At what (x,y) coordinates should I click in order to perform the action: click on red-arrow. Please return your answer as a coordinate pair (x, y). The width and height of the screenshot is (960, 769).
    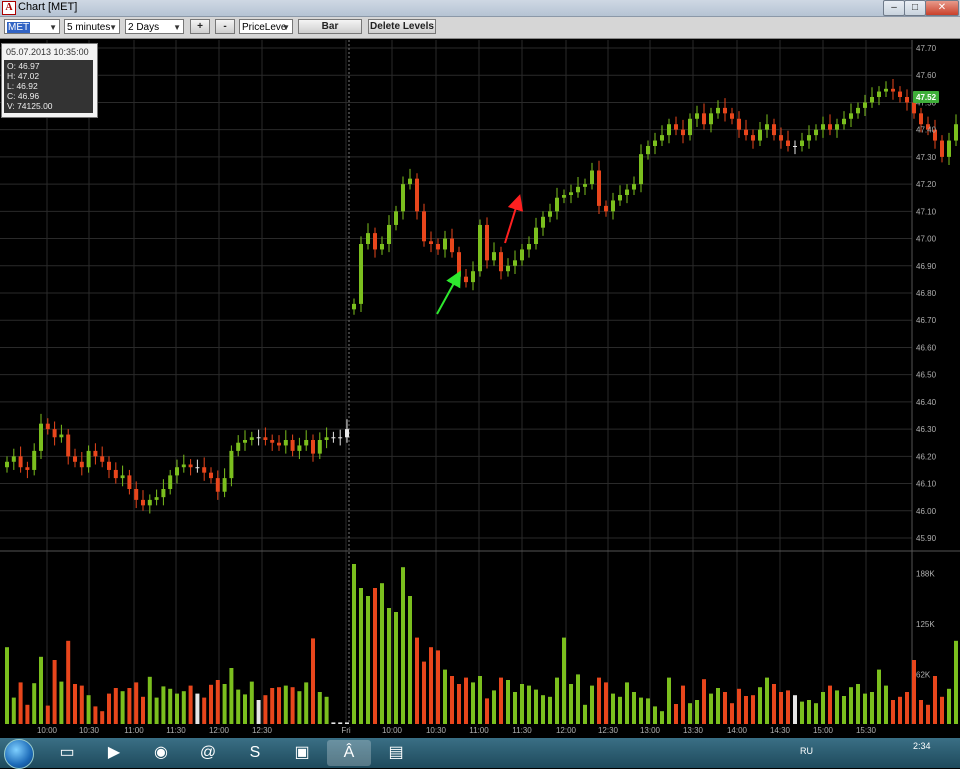
    Looking at the image, I should click on (514, 219).